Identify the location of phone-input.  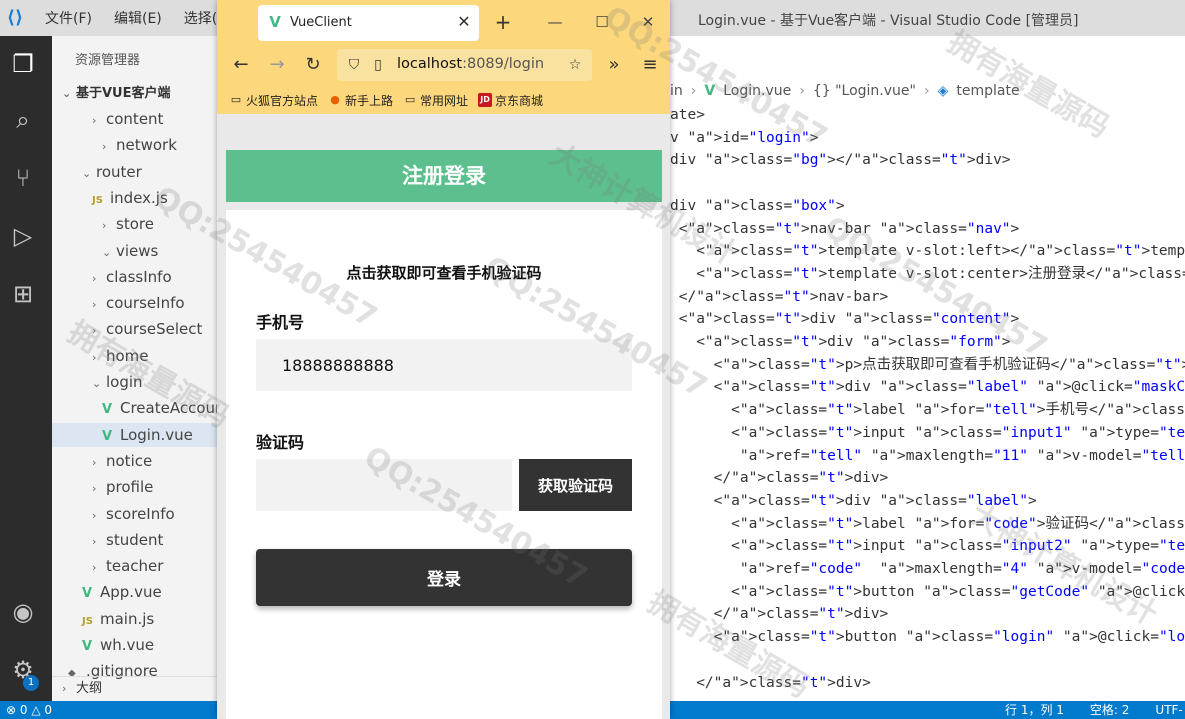
(444, 365).